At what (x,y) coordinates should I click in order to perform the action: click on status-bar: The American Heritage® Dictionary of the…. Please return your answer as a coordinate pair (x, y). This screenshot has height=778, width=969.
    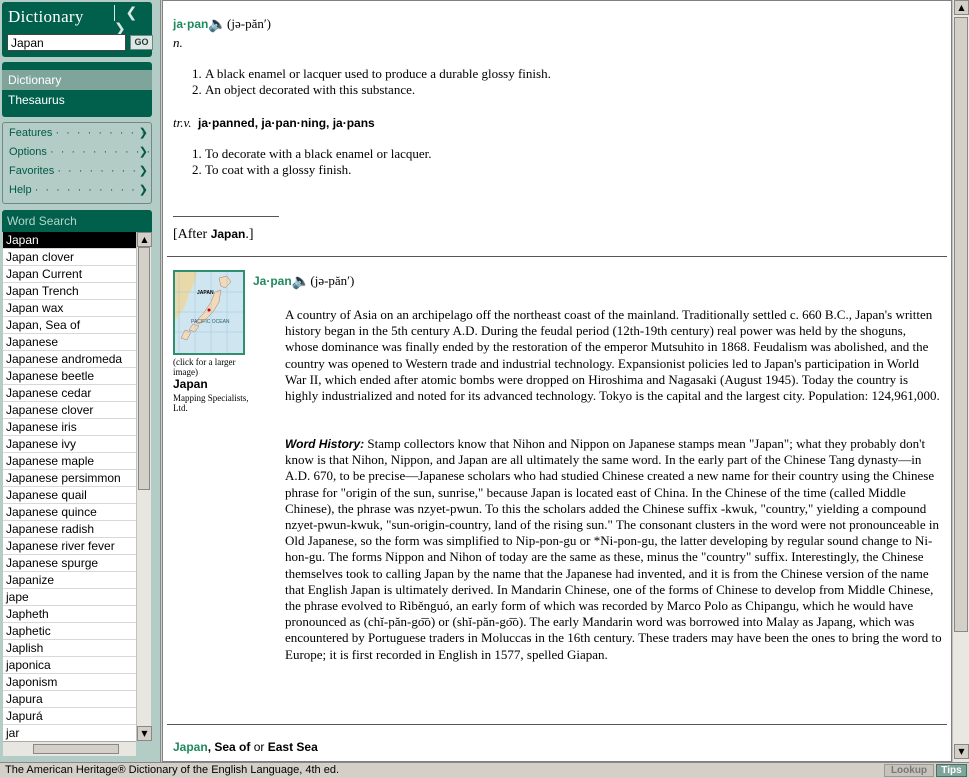
    Looking at the image, I should click on (484, 770).